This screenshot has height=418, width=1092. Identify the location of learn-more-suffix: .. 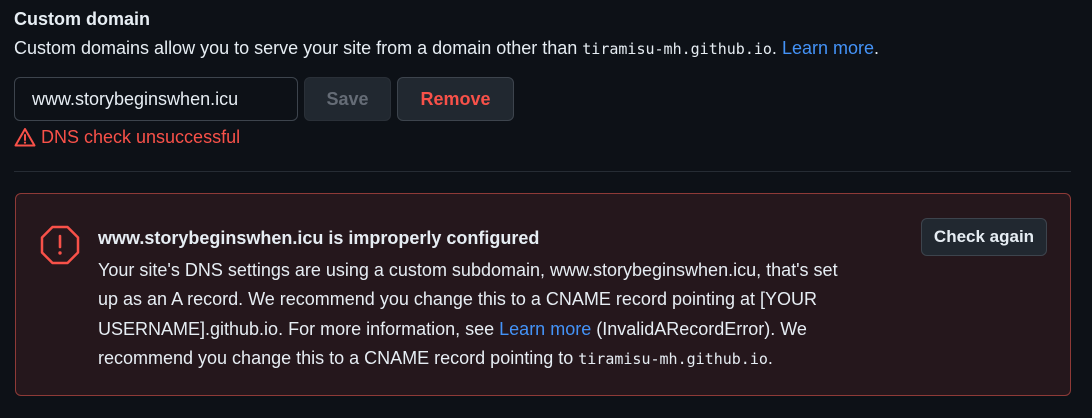
(877, 48).